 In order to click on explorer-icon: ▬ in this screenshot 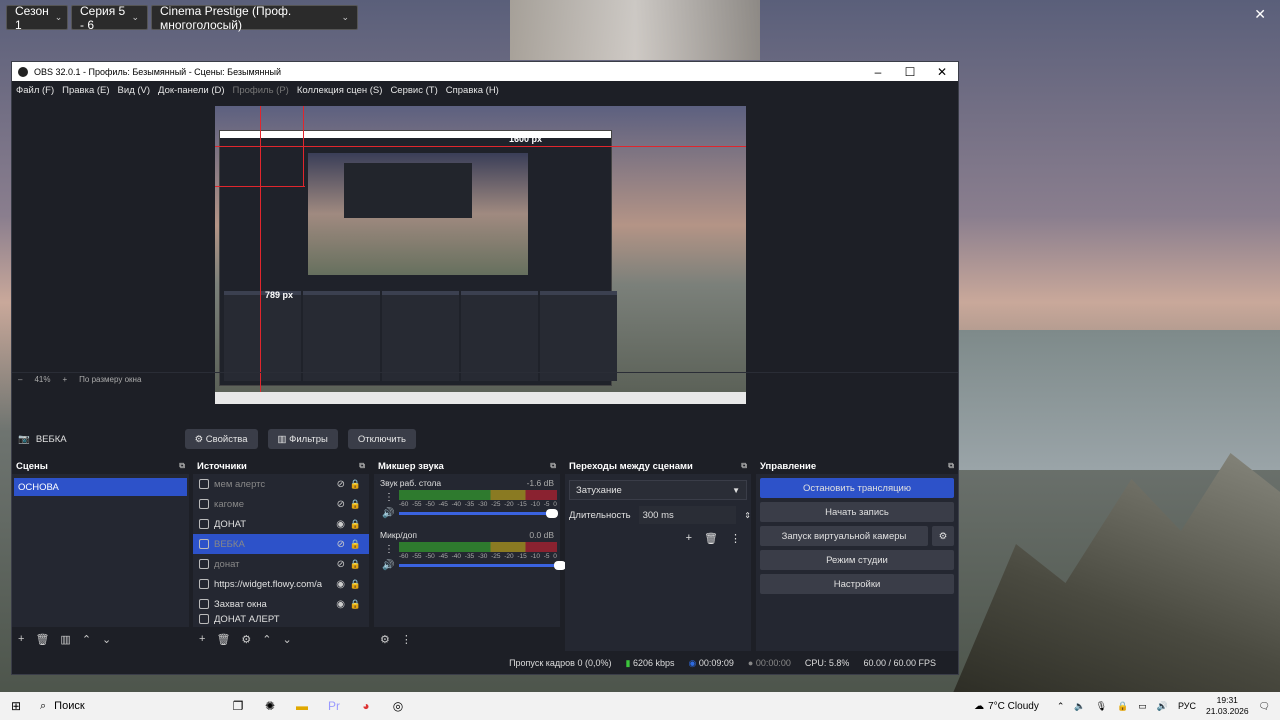, I will do `click(302, 706)`.